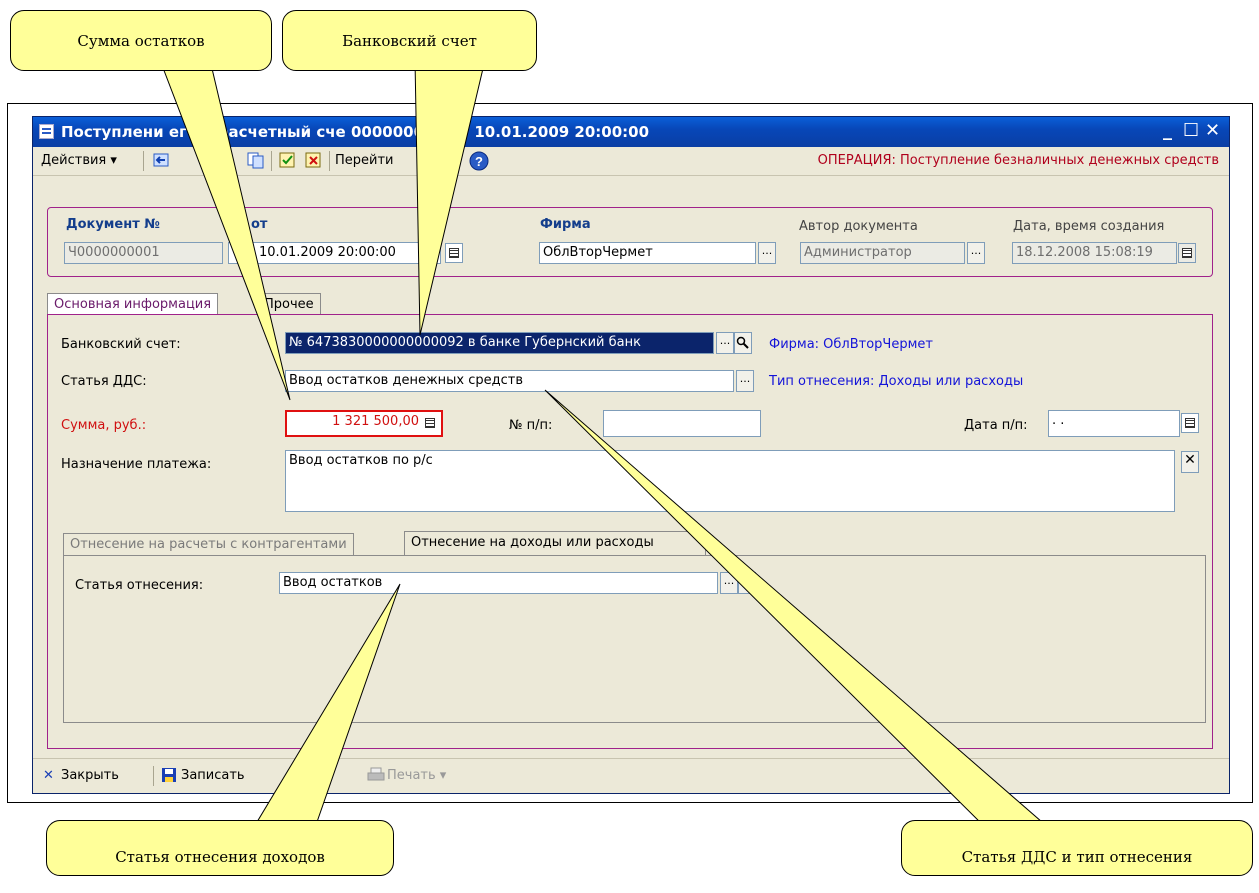  What do you see at coordinates (225, 230) in the screenshot?
I see `sum-callout-pointer` at bounding box center [225, 230].